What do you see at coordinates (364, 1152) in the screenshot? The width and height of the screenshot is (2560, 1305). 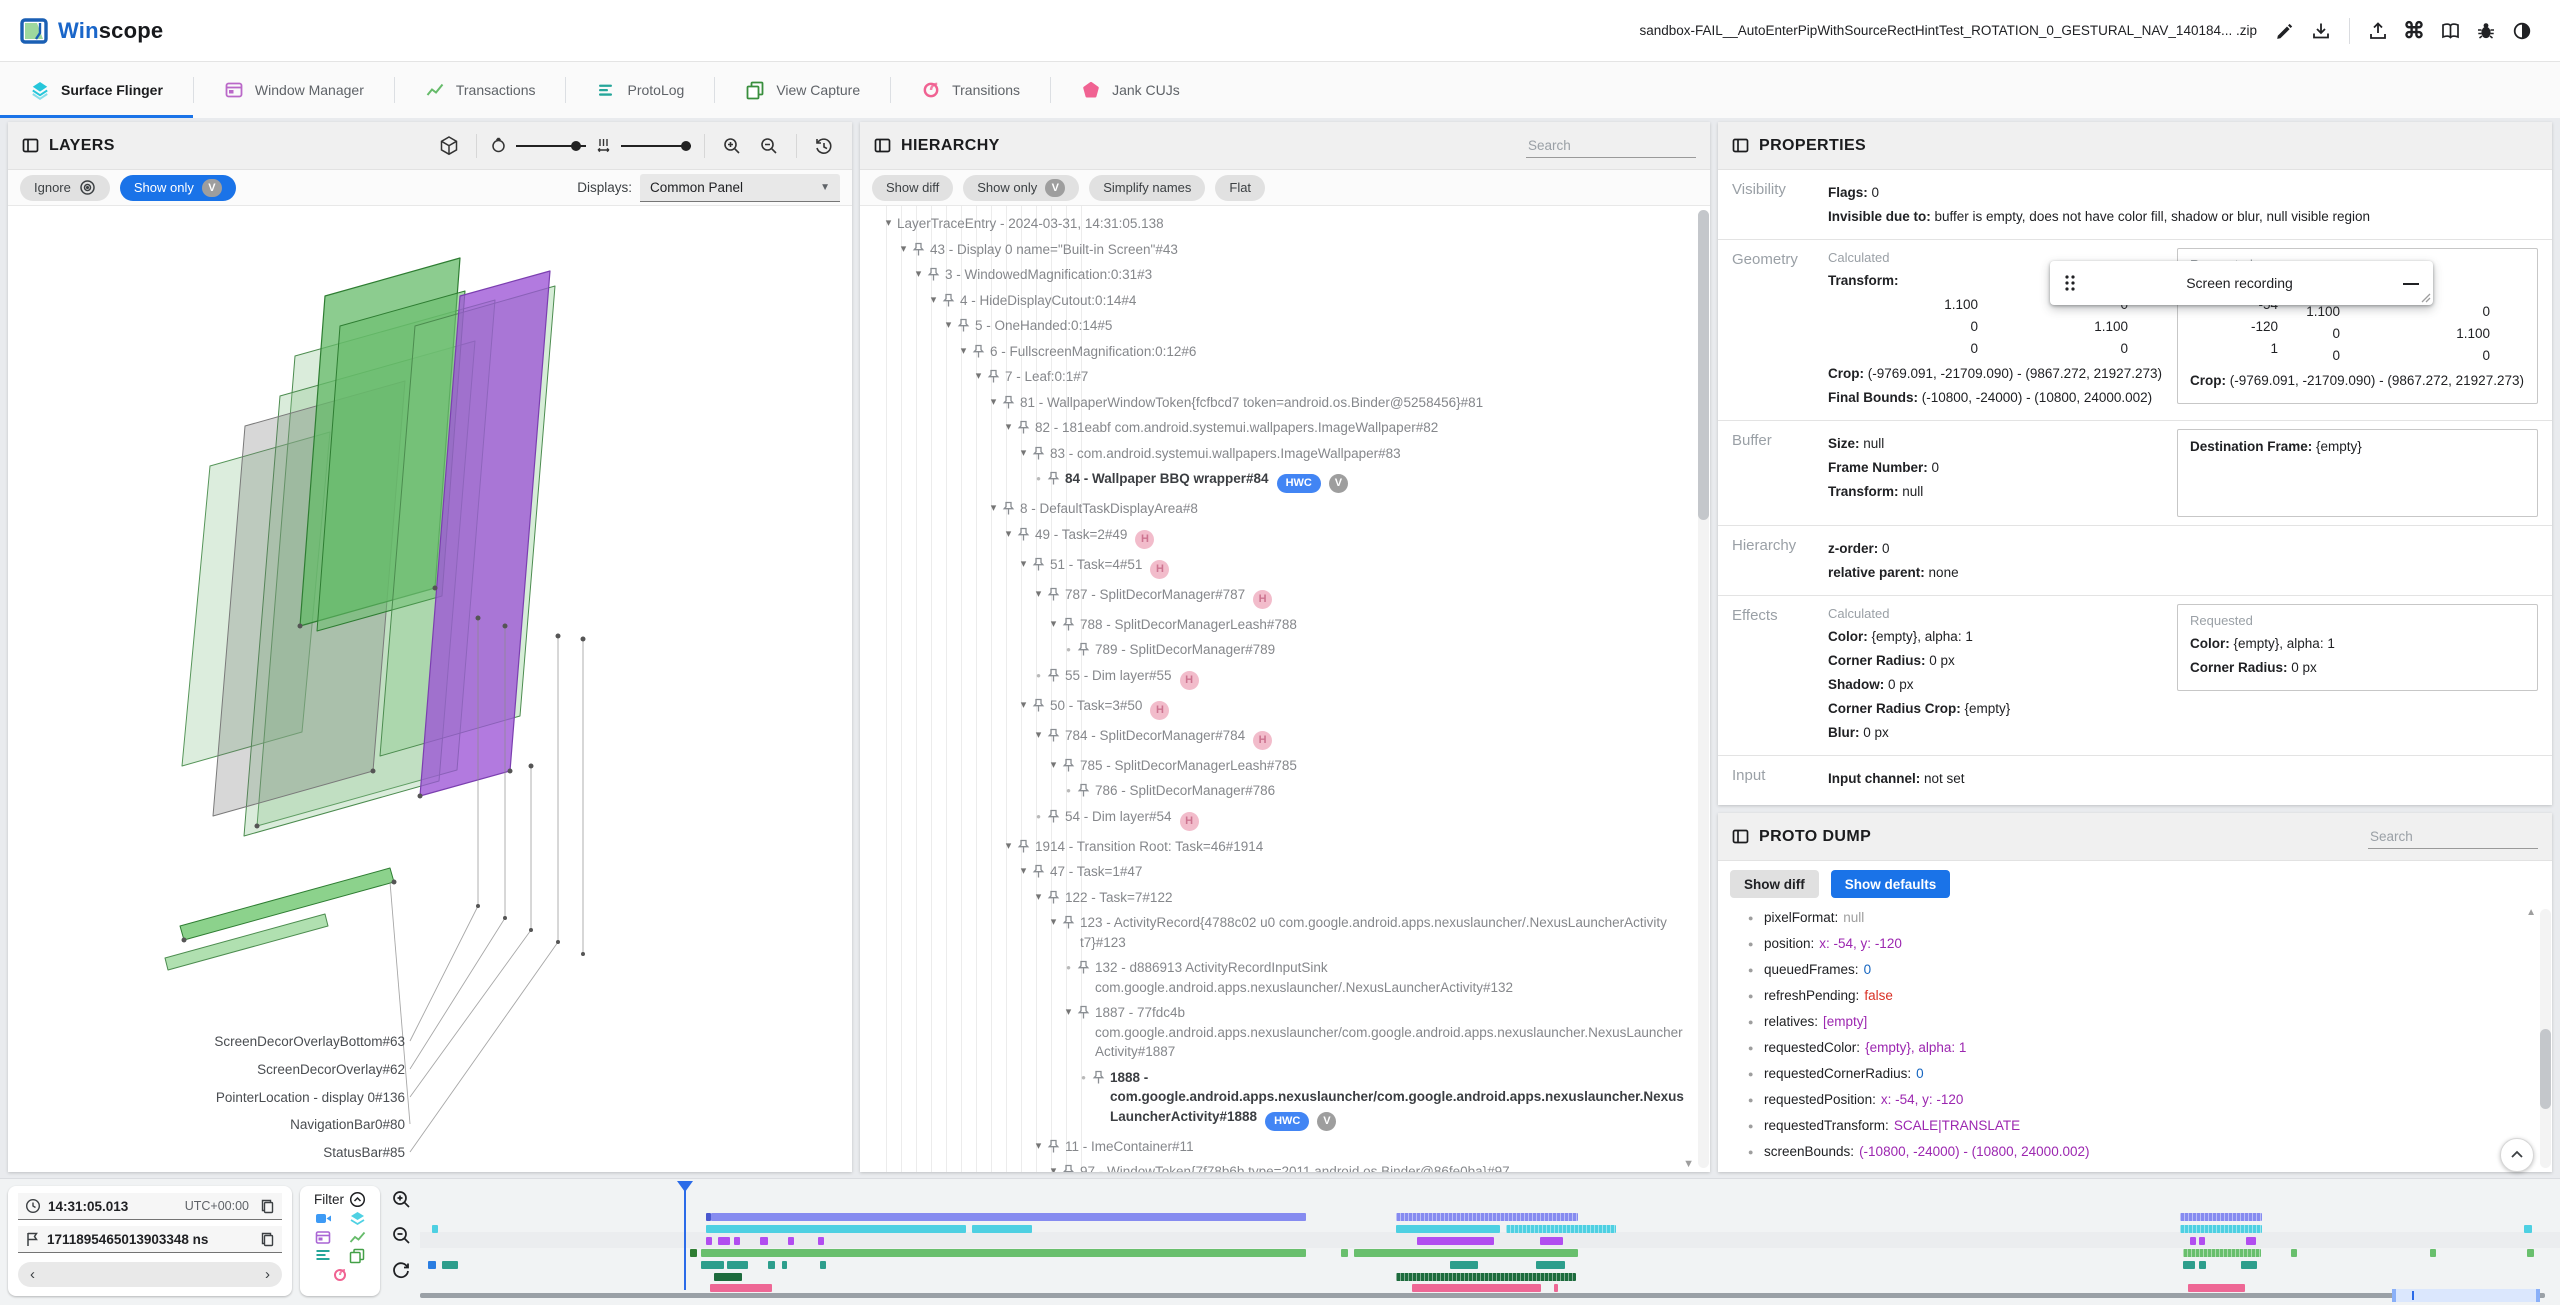 I see `layer-label: StatusBar#85` at bounding box center [364, 1152].